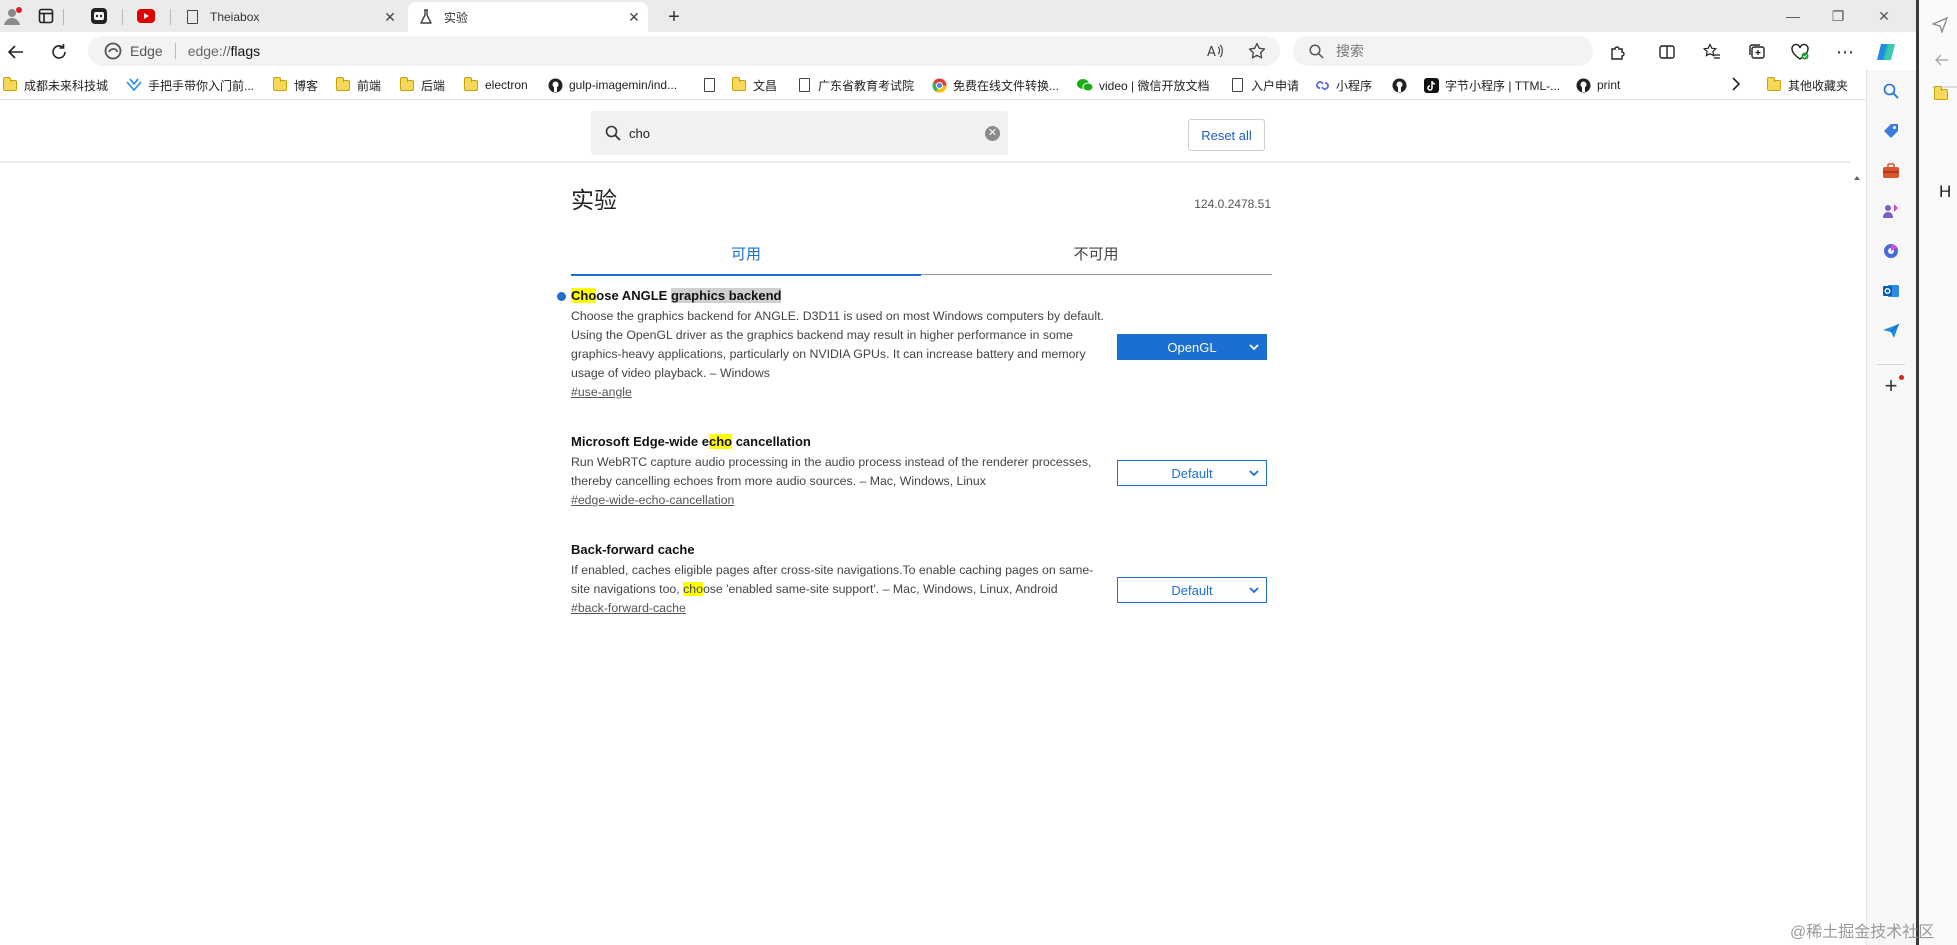 The image size is (1957, 945). Describe the element at coordinates (1254, 473) in the screenshot. I see `chevron-down-icon` at that location.